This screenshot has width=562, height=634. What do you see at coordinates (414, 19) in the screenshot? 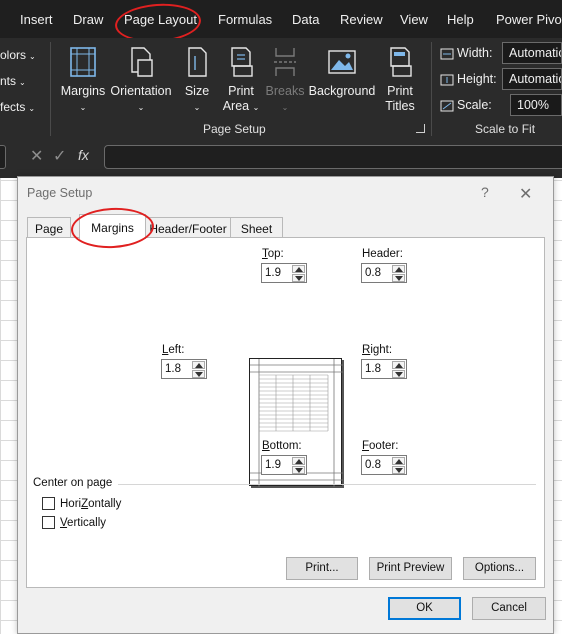
I see `tab-view: View` at bounding box center [414, 19].